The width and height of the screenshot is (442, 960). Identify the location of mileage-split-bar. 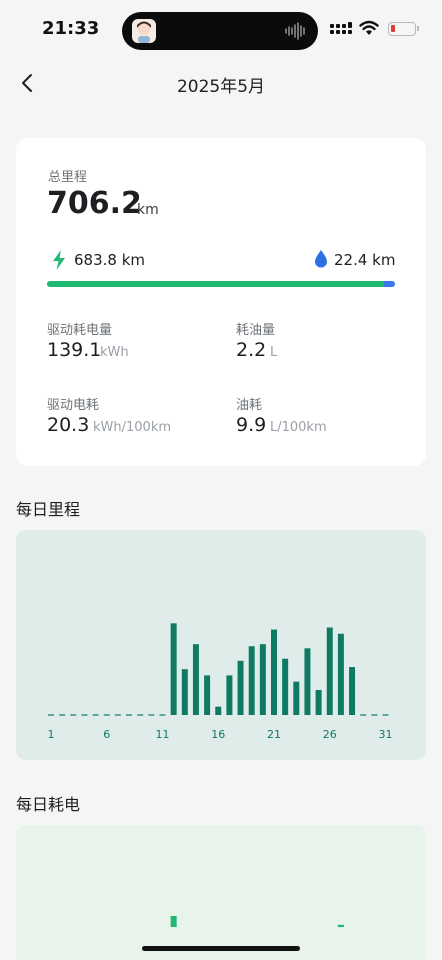
(221, 284).